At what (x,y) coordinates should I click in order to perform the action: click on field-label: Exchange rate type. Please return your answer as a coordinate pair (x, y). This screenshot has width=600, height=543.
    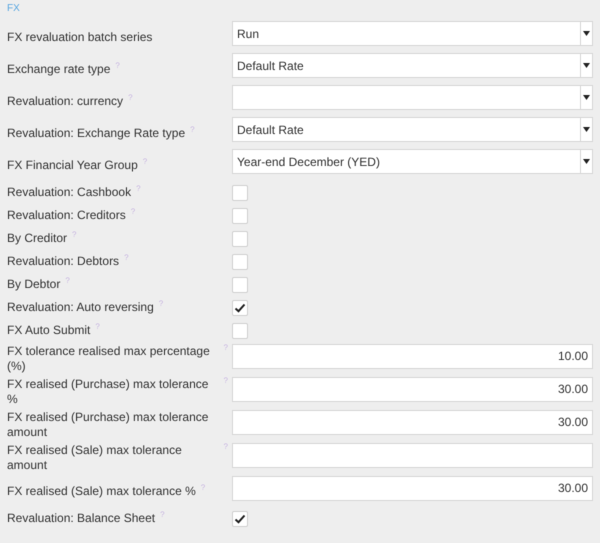
    Looking at the image, I should click on (58, 69).